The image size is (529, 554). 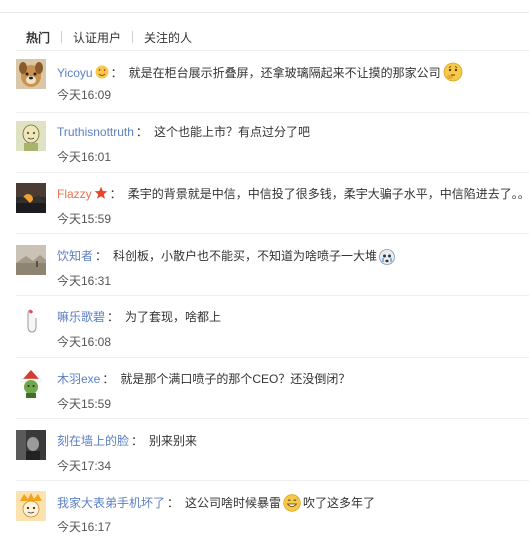 What do you see at coordinates (31, 74) in the screenshot?
I see `dog-avatar-icon` at bounding box center [31, 74].